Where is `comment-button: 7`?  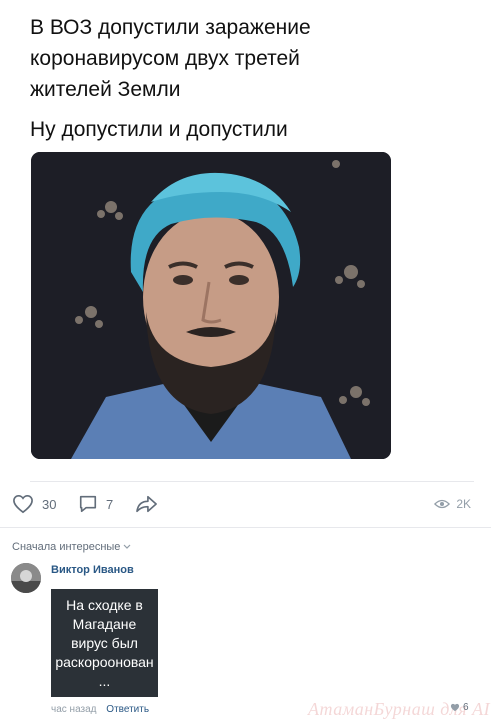 comment-button: 7 is located at coordinates (95, 504).